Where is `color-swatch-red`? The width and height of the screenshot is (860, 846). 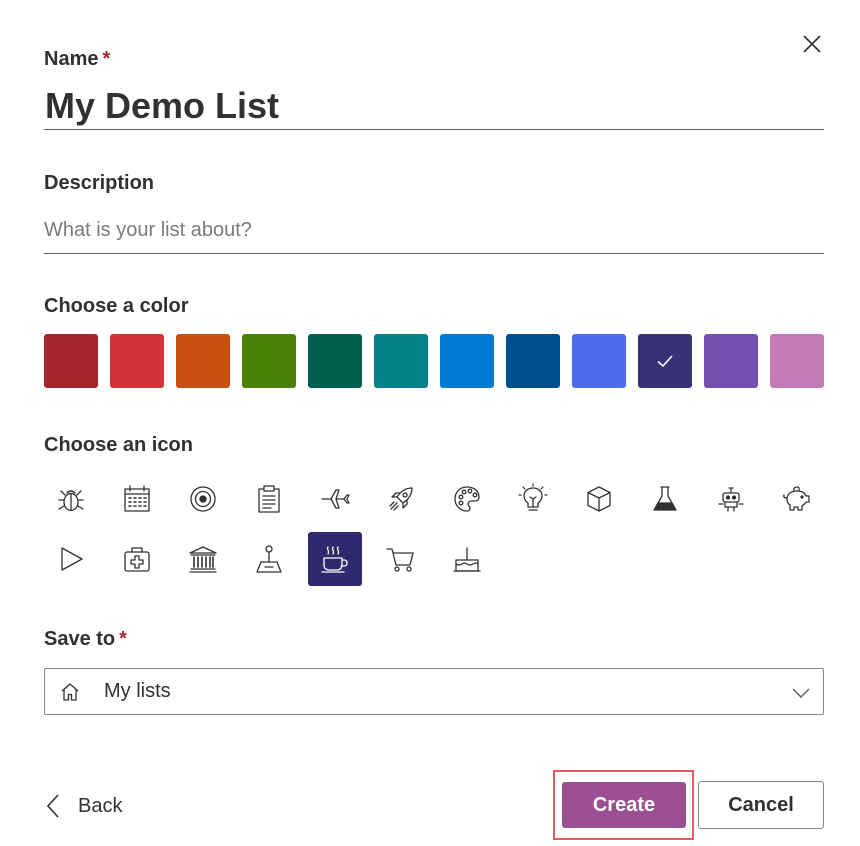 color-swatch-red is located at coordinates (137, 361).